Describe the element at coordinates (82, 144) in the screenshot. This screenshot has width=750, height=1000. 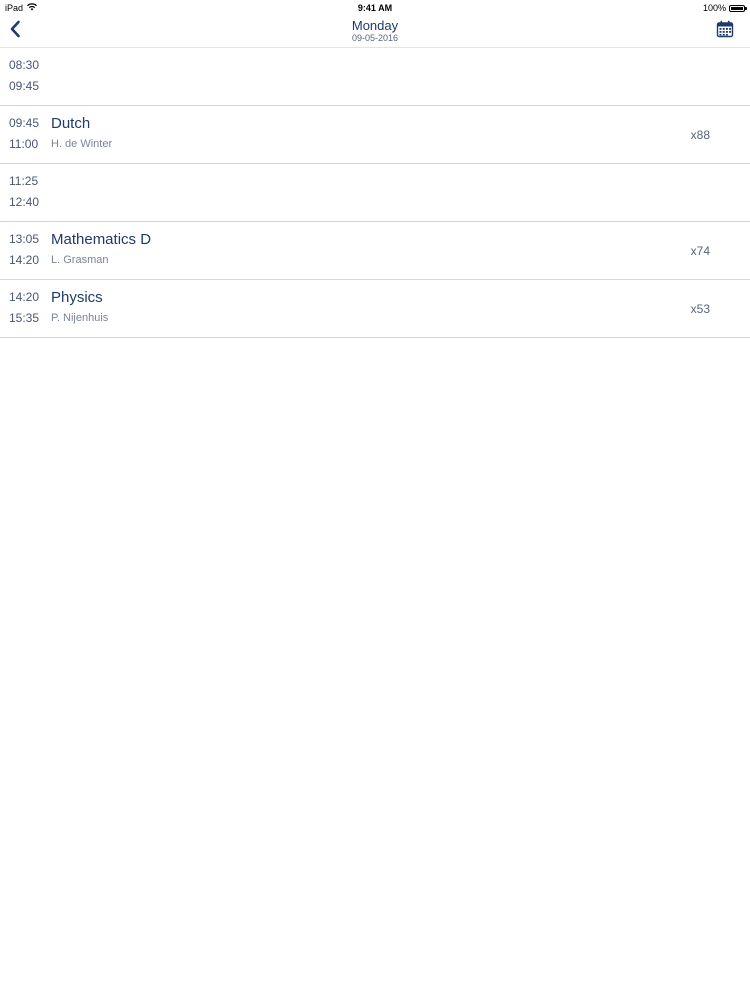
I see `lesson-teacher: H. de Winter` at that location.